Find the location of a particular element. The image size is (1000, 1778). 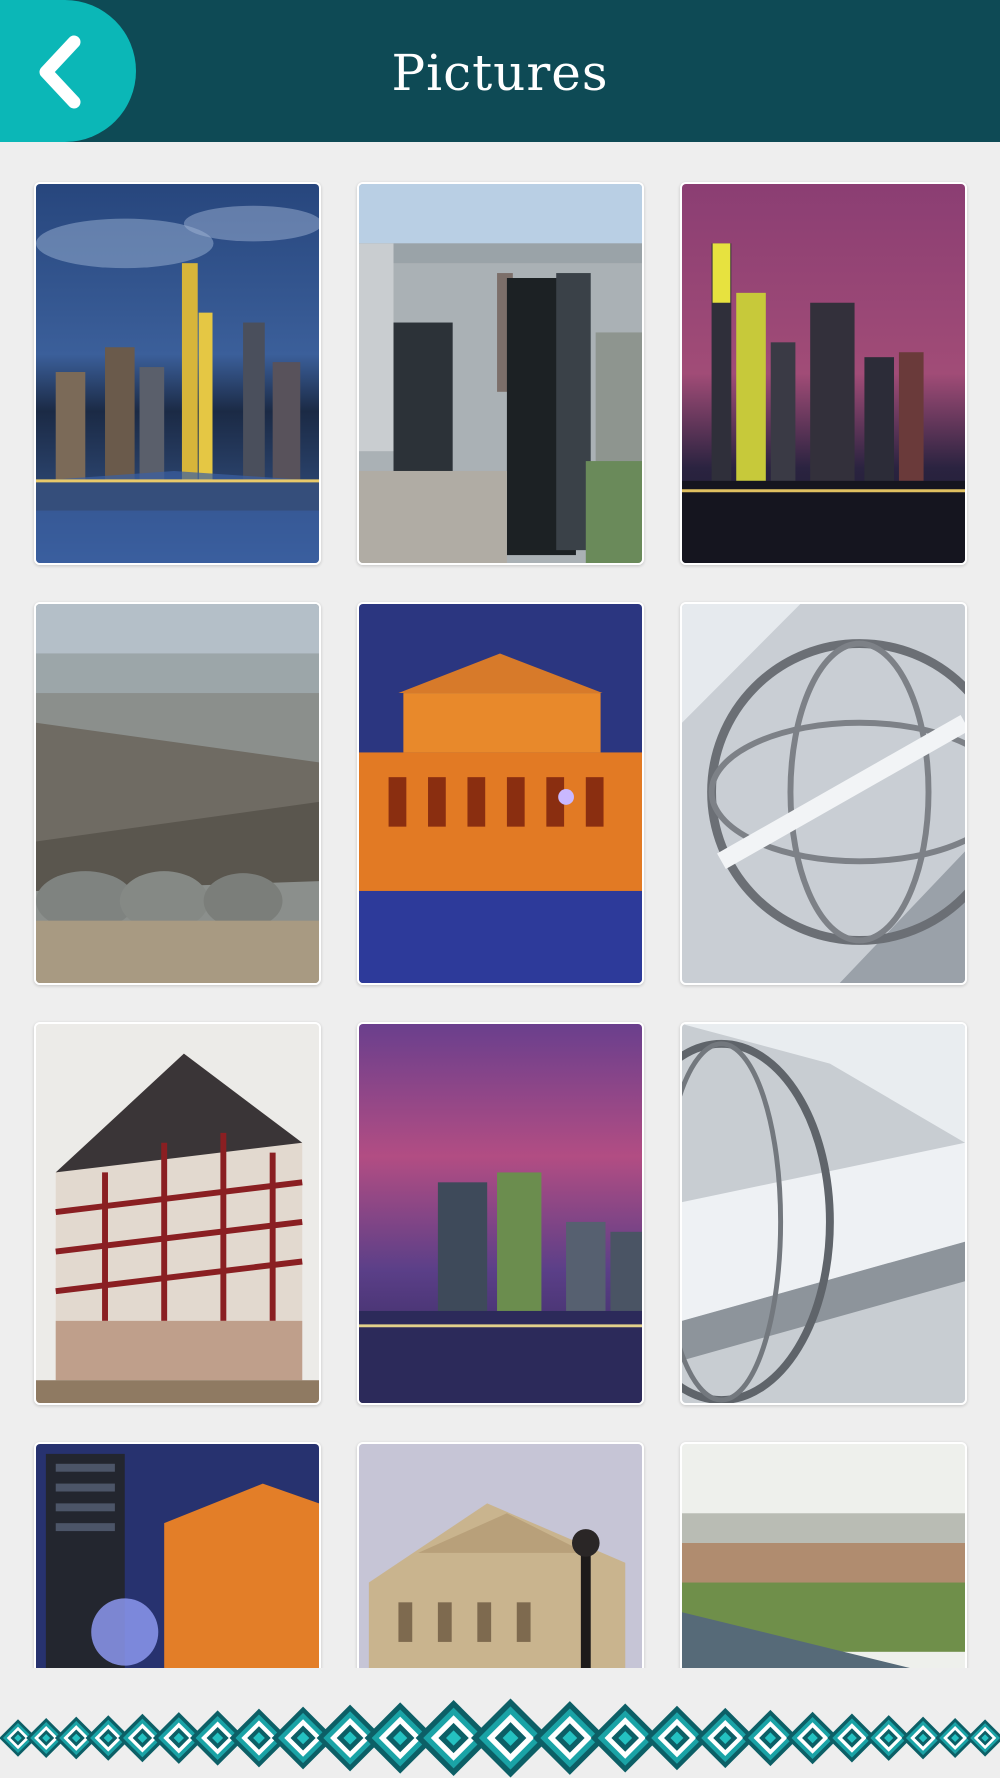

sphere-architecture-image is located at coordinates (823, 793).